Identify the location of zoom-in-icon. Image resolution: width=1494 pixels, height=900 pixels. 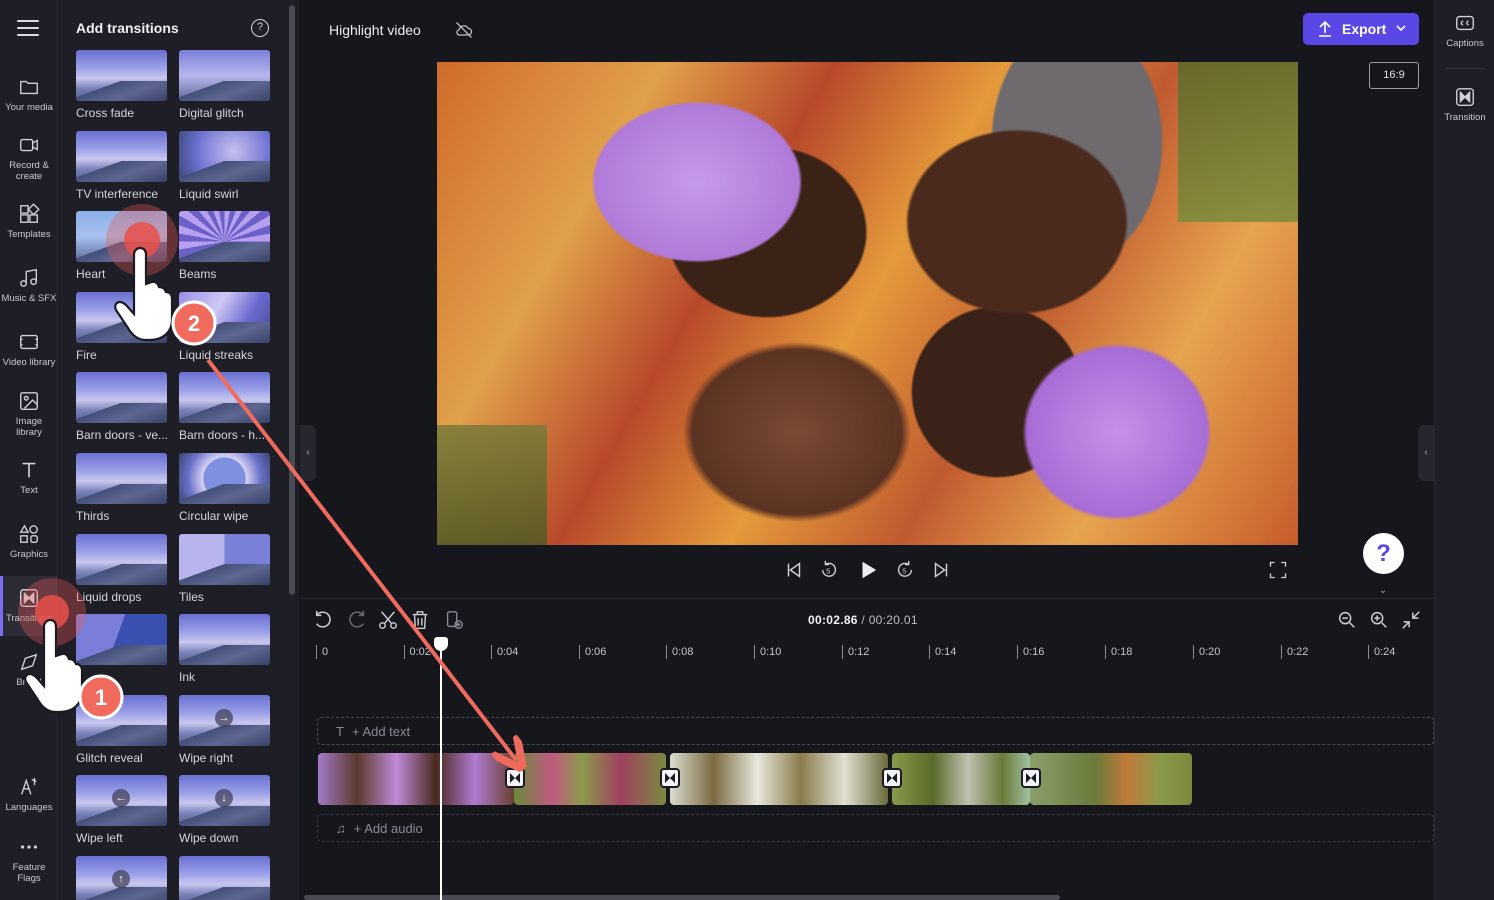
(1379, 620).